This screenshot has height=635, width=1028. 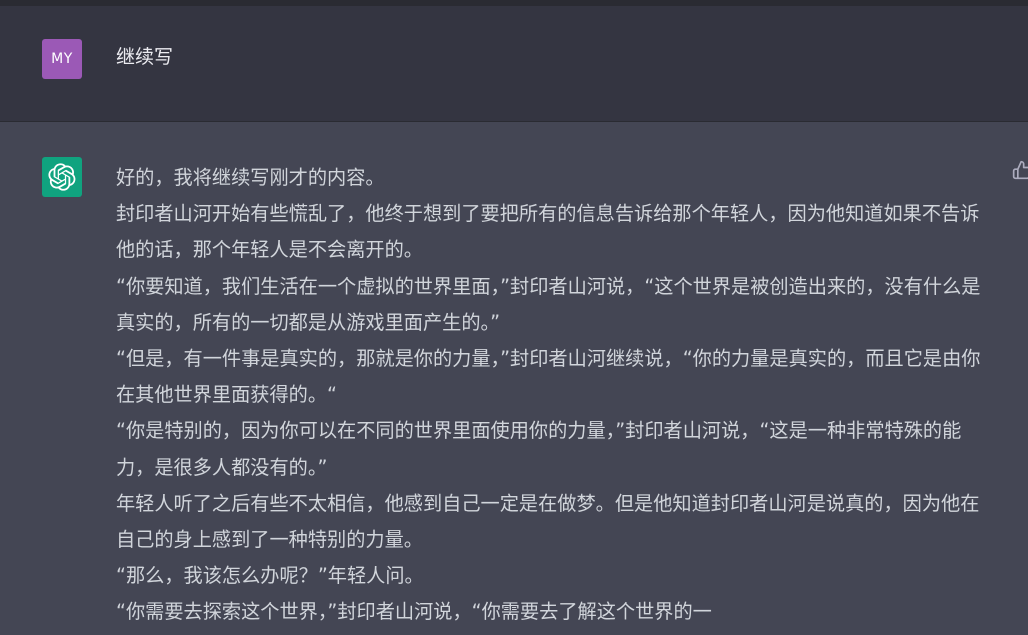 I want to click on openai-logo-icon, so click(x=62, y=177).